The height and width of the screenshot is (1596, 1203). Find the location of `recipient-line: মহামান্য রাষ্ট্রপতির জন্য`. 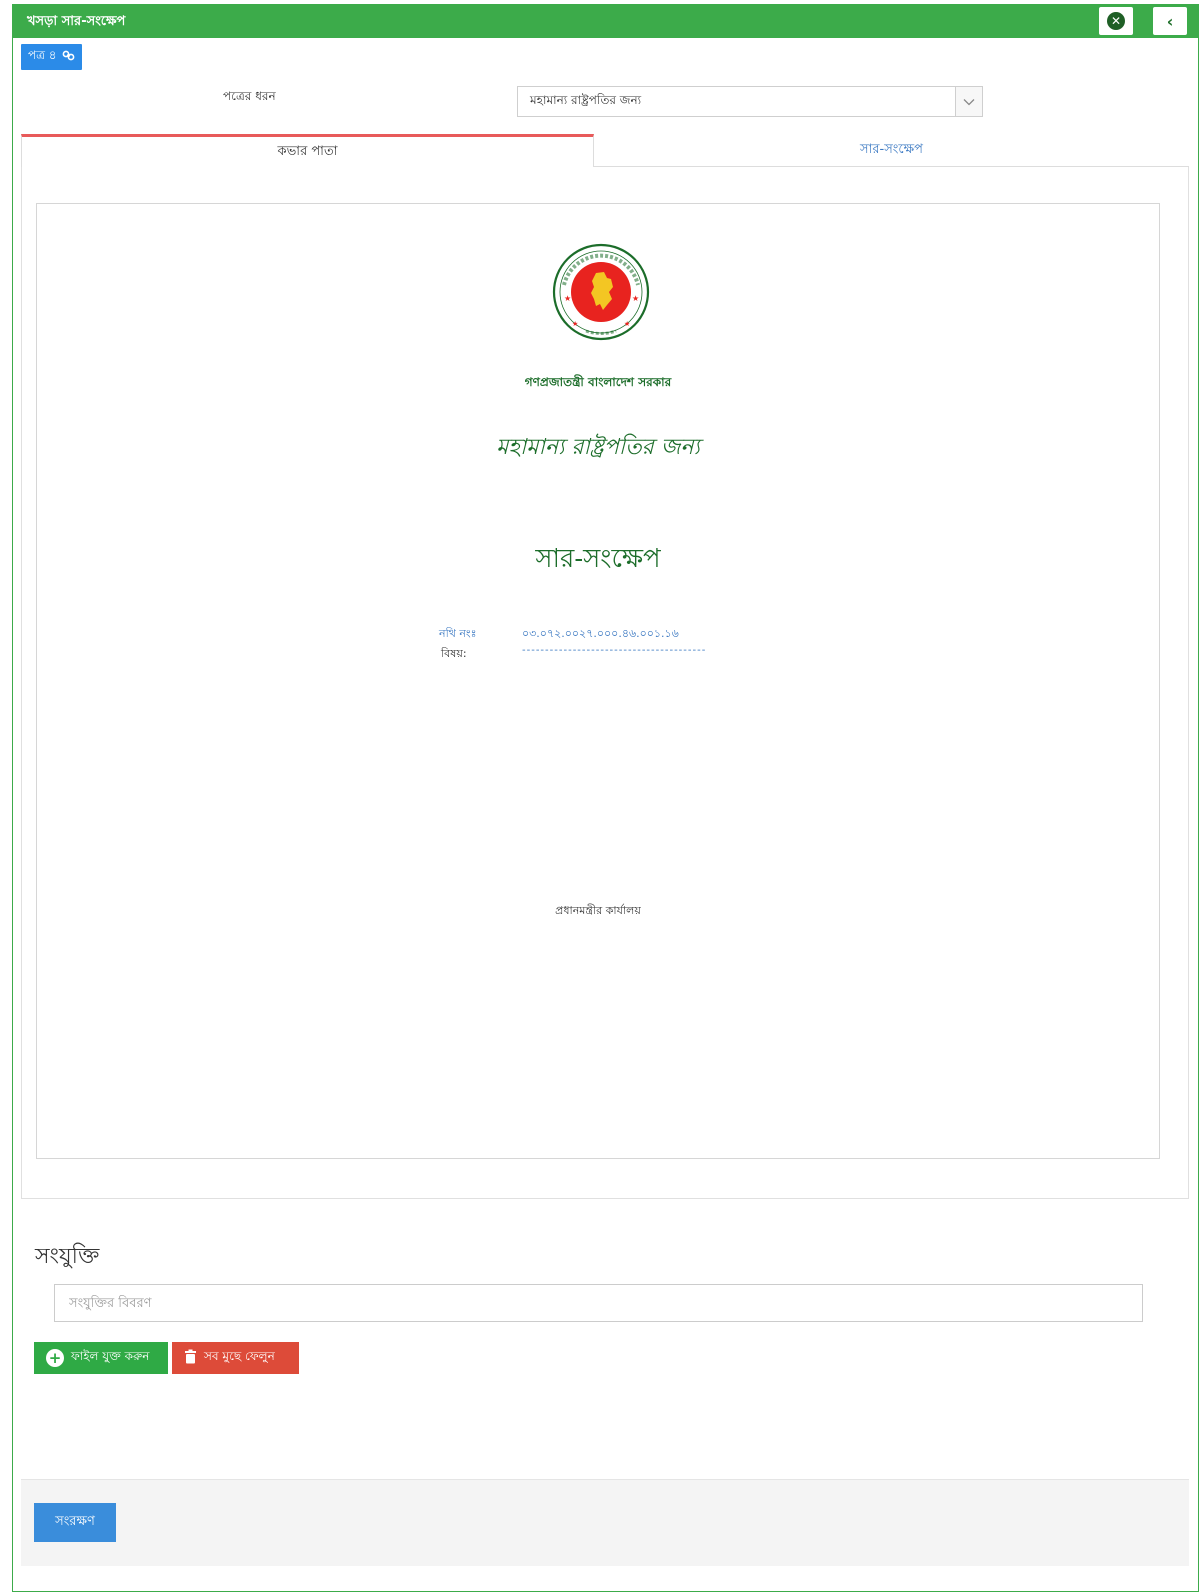

recipient-line: মহামান্য রাষ্ট্রপতির জন্য is located at coordinates (598, 447).